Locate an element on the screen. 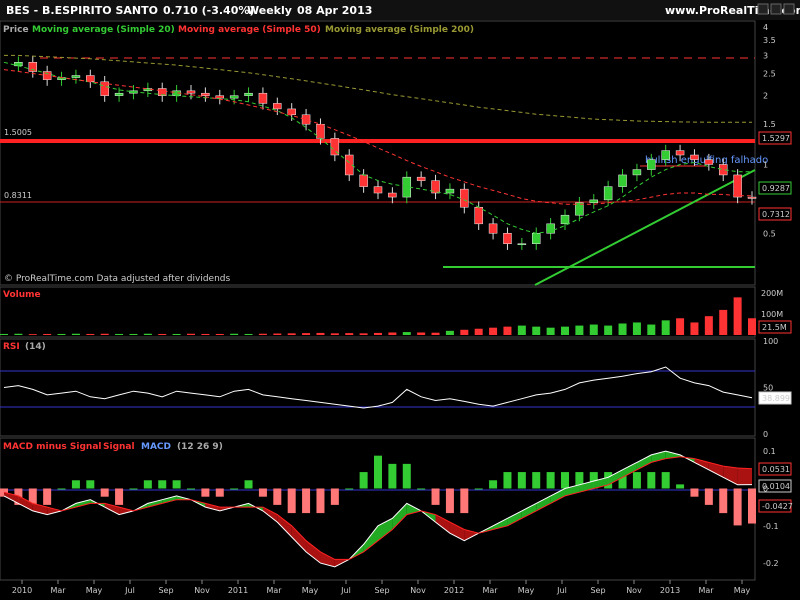  svg-text: -0.0427 is located at coordinates (777, 506).